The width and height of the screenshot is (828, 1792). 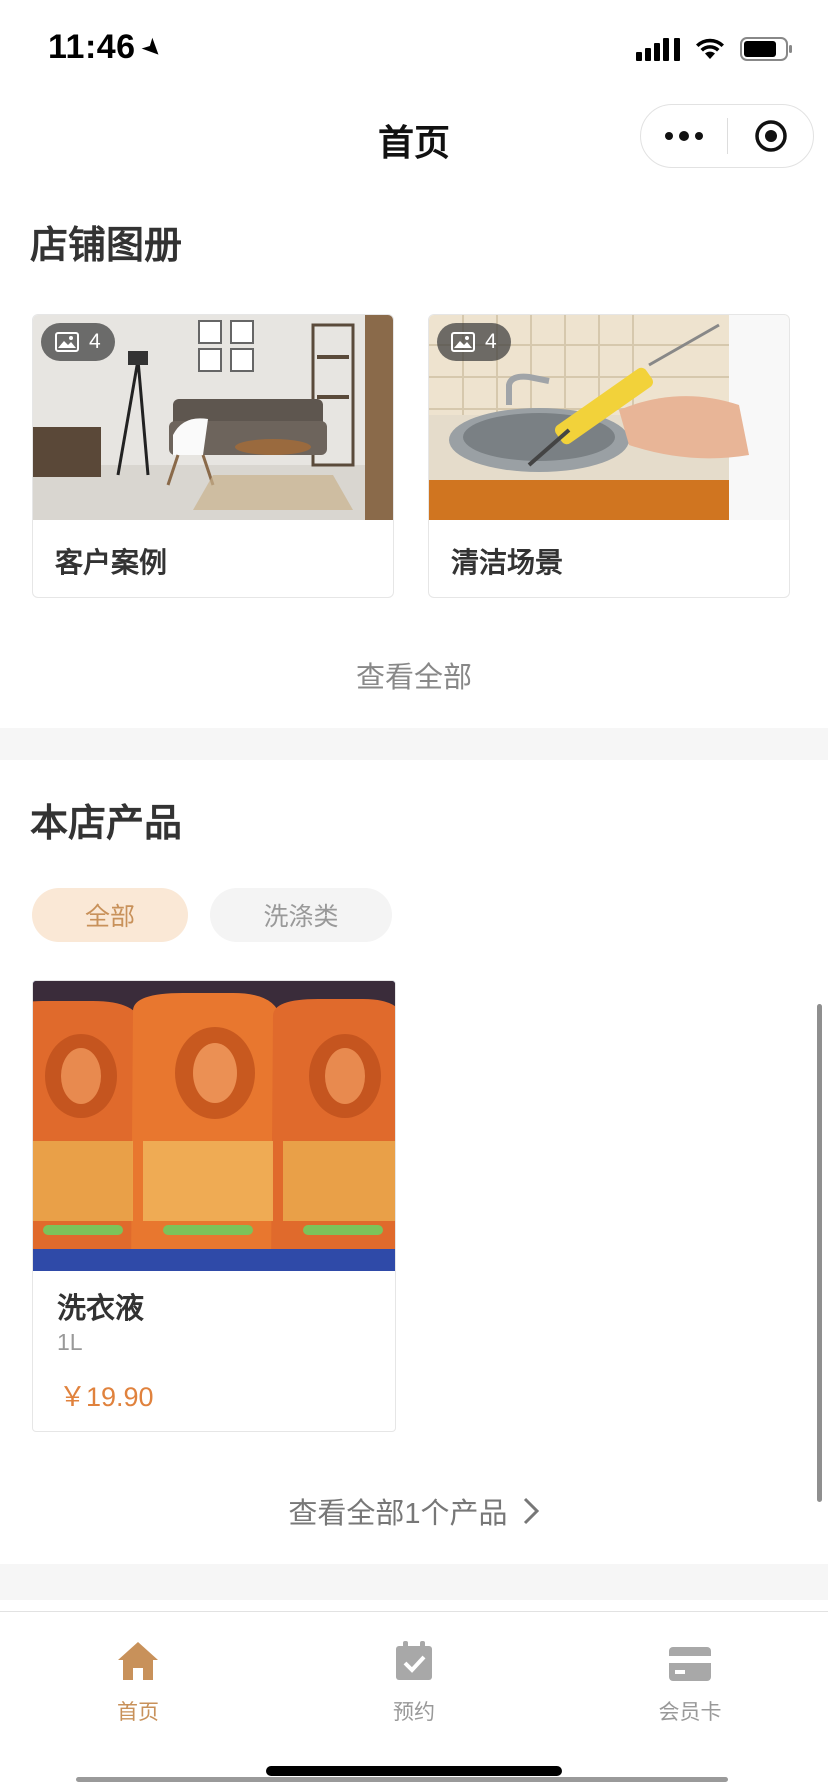 What do you see at coordinates (106, 1397) in the screenshot?
I see `product-price: ￥19.90` at bounding box center [106, 1397].